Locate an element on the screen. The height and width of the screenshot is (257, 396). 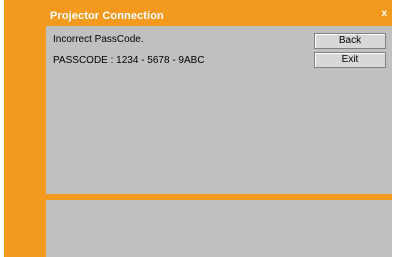
back-button: Back is located at coordinates (350, 41).